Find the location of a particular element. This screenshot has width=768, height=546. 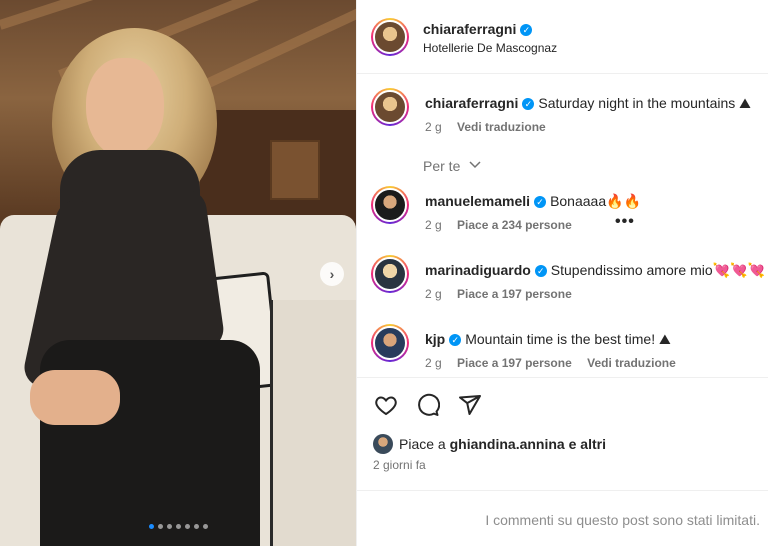

like-button is located at coordinates (386, 405).